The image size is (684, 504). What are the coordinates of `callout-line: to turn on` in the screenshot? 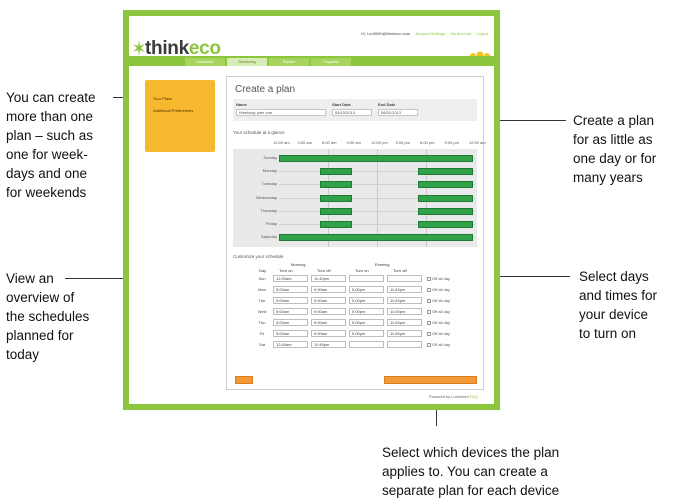 It's located at (608, 333).